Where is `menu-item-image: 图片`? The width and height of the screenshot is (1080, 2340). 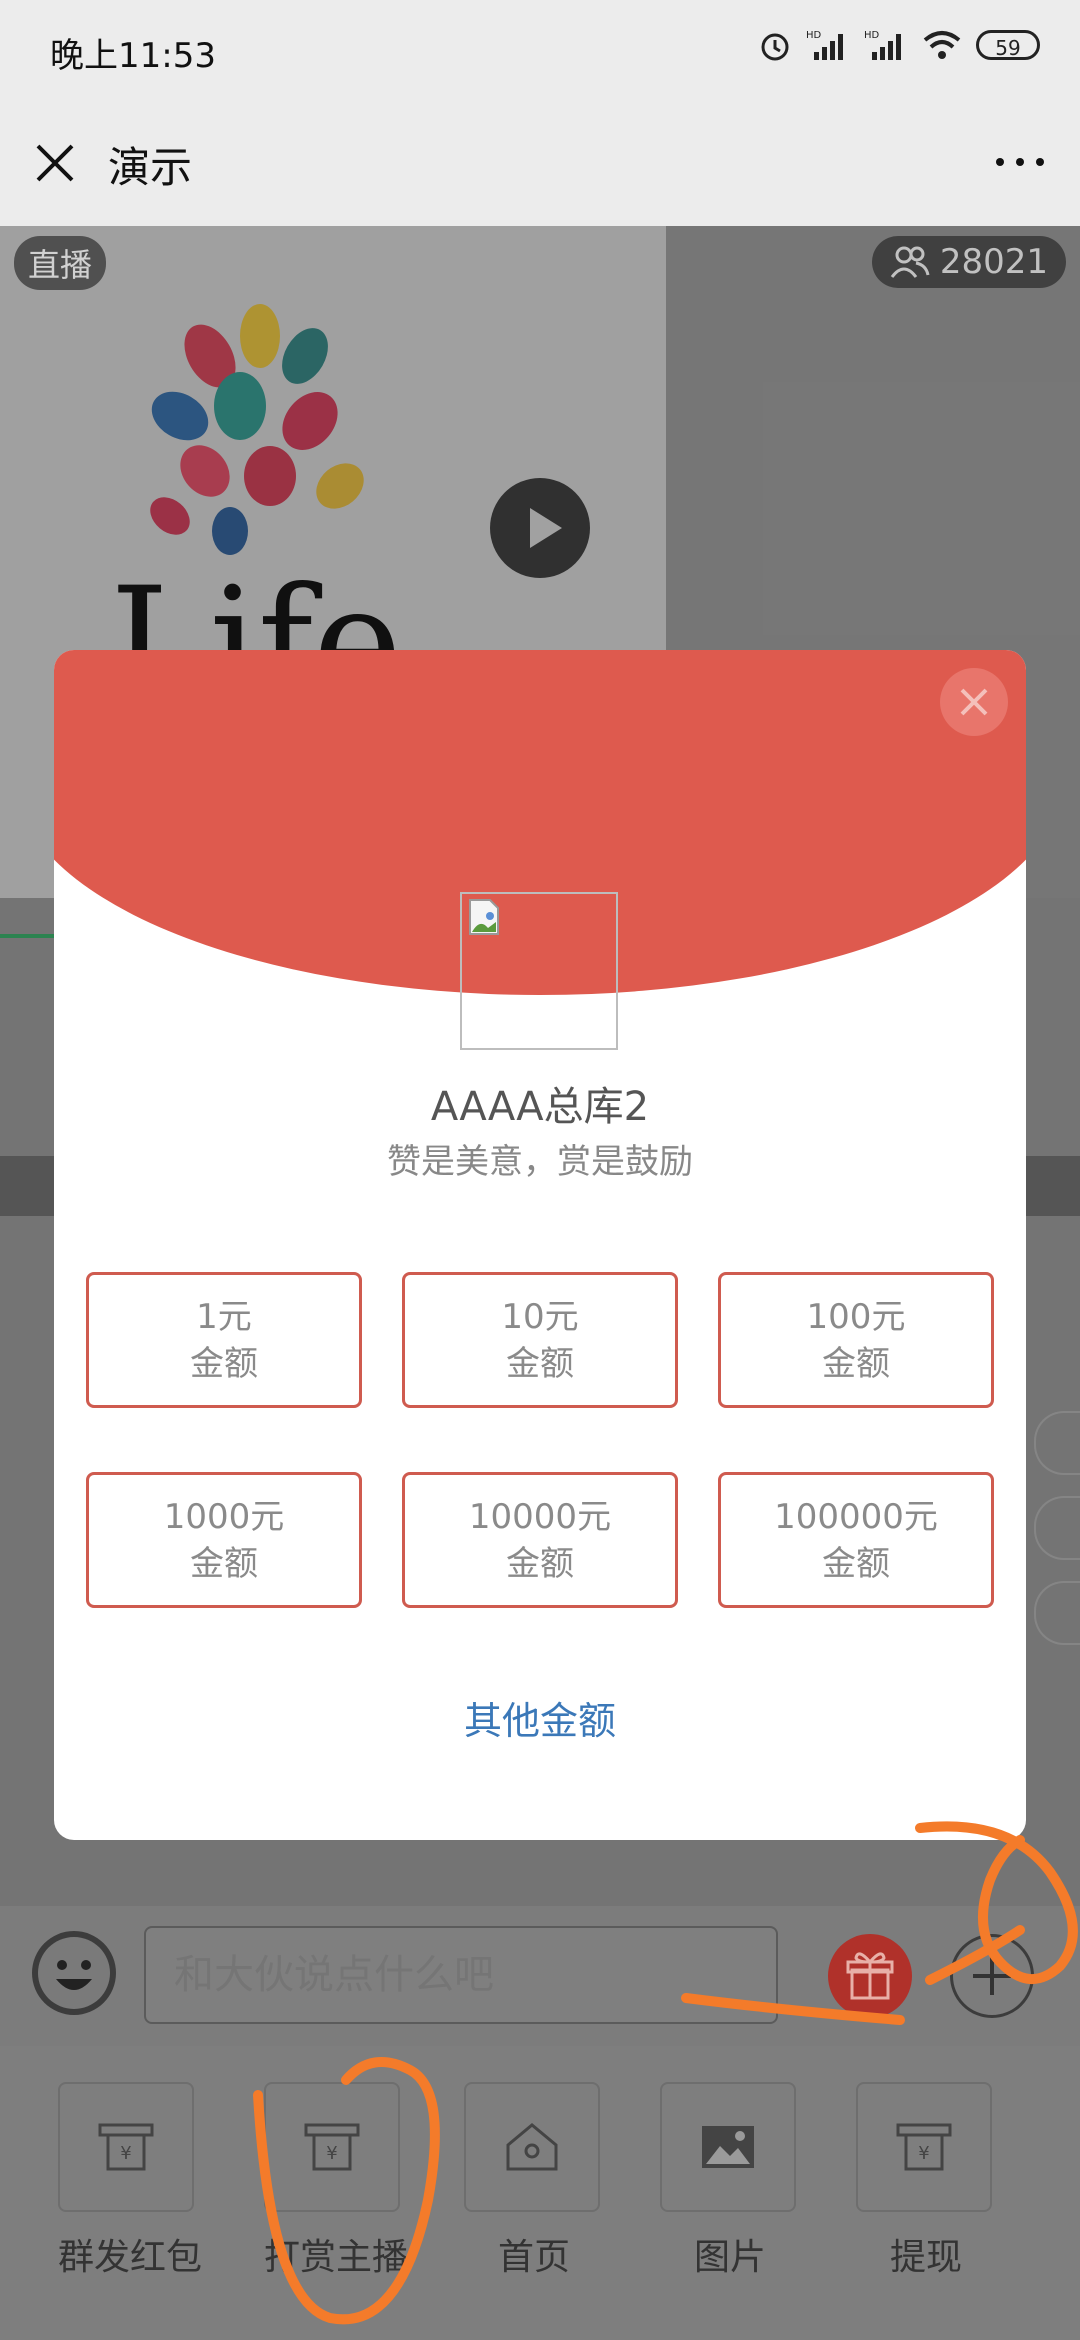
menu-item-image: 图片 is located at coordinates (730, 2181).